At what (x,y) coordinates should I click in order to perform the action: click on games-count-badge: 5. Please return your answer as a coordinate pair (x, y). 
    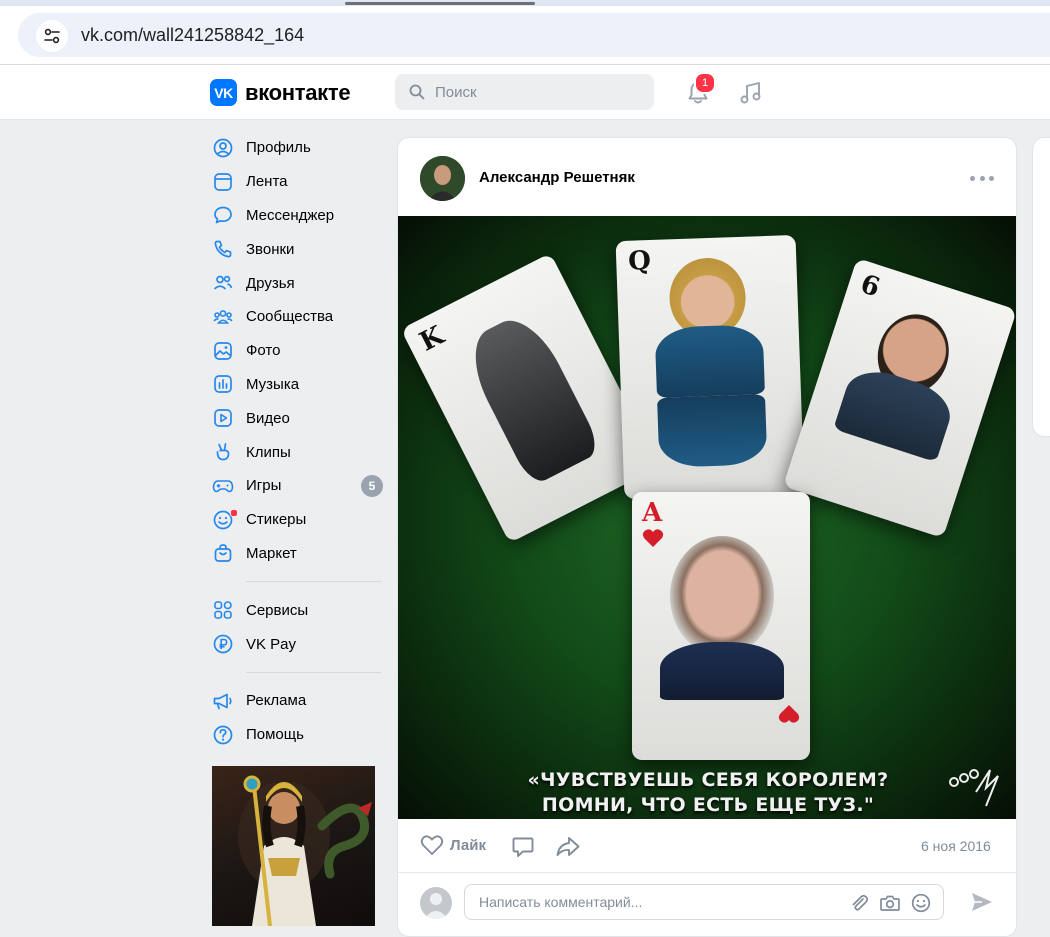
    Looking at the image, I should click on (372, 485).